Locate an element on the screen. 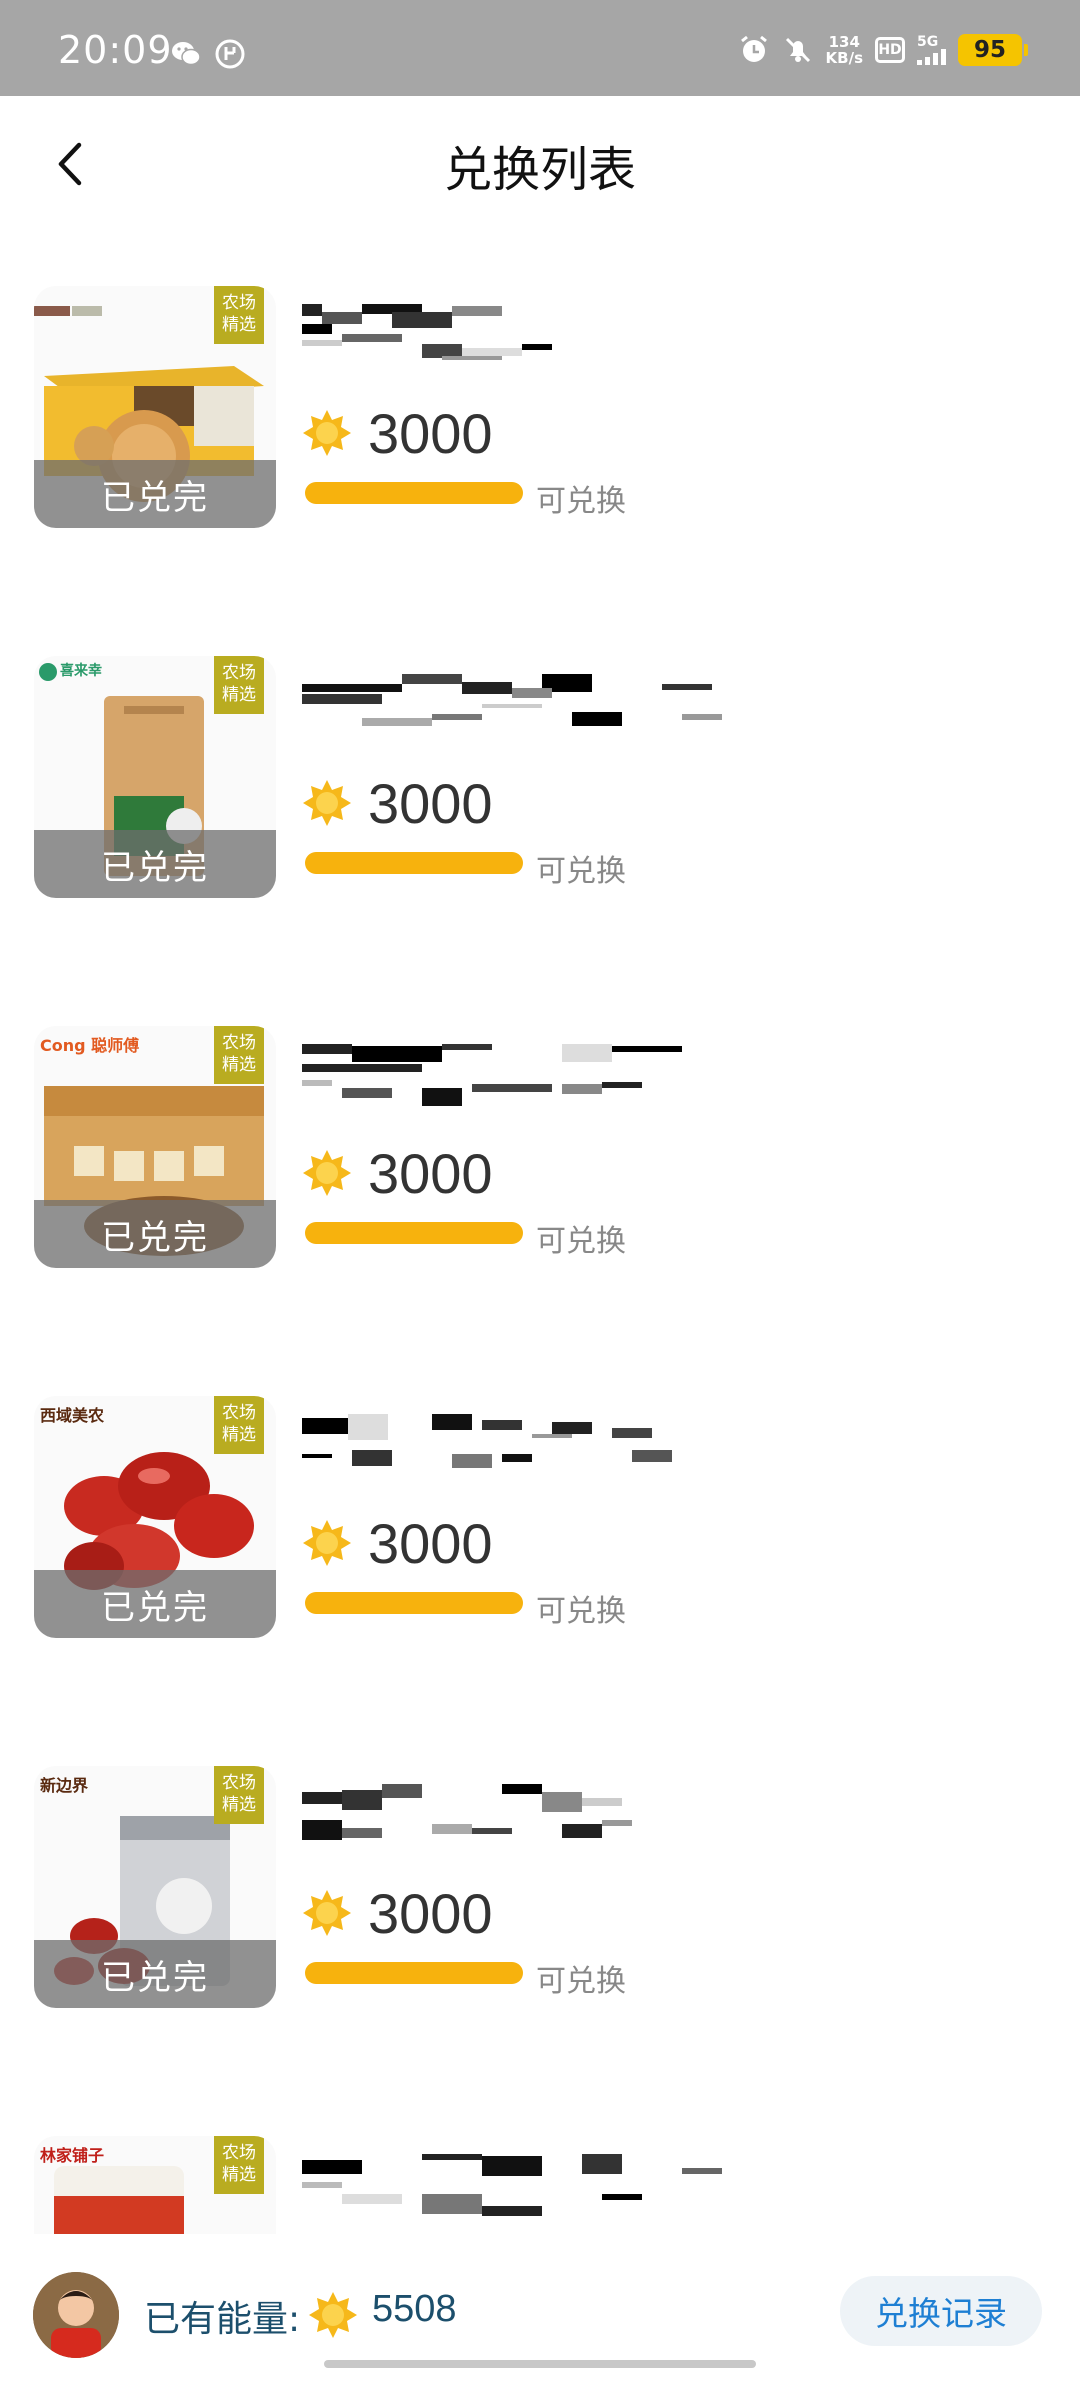  product-thumbnail: 西域美农 农场 精选 已兑完 is located at coordinates (155, 1517).